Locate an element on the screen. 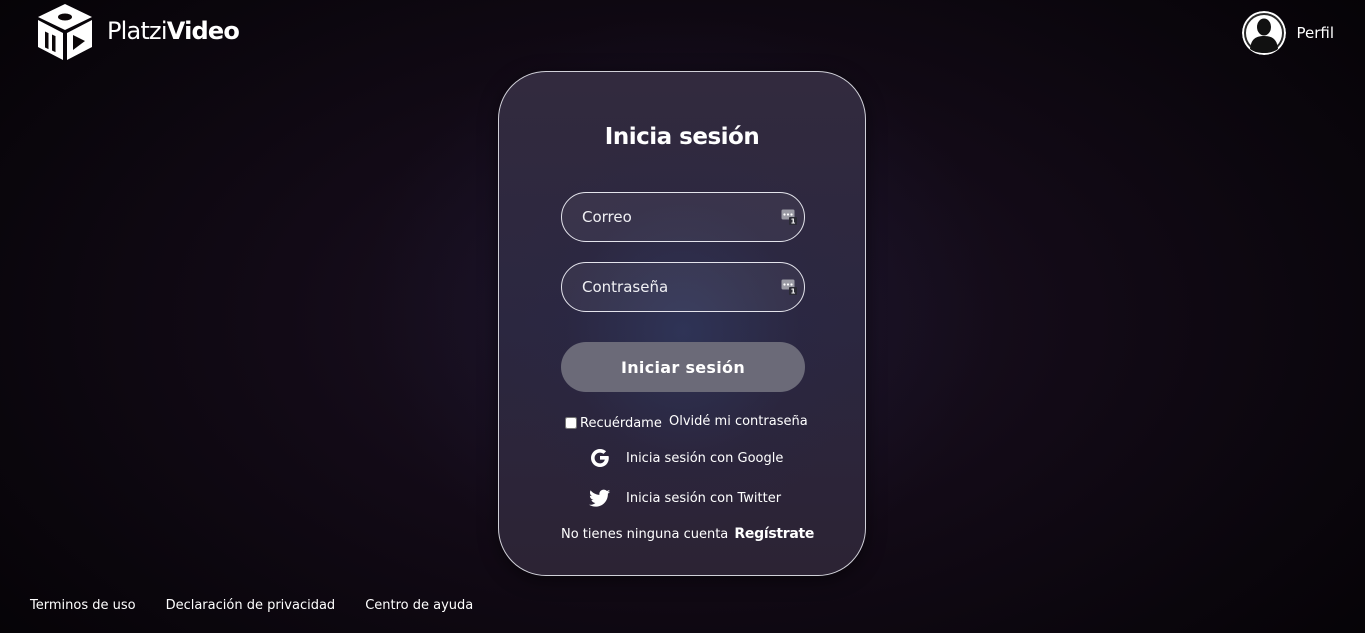 Image resolution: width=1365 pixels, height=633 pixels. google-login-button: Inicia sesión con Google is located at coordinates (686, 458).